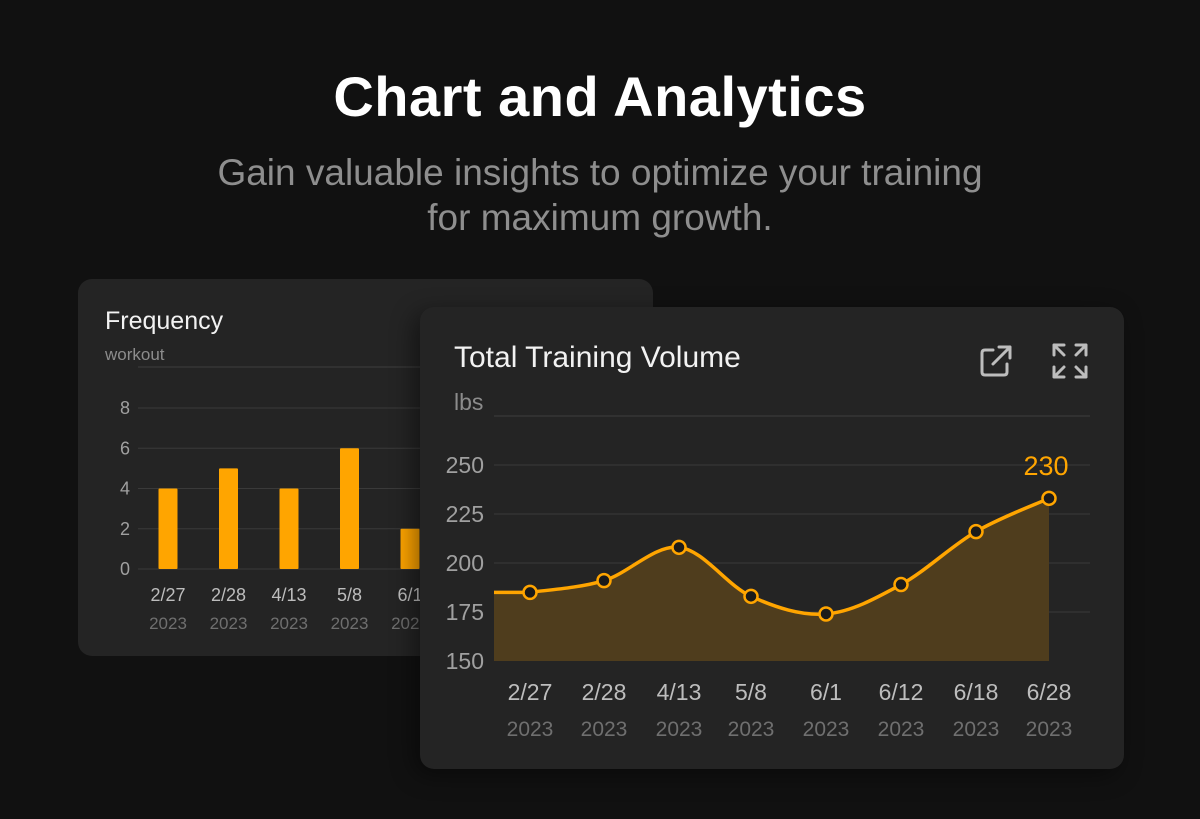  I want to click on page-title: Chart and Analytics, so click(600, 96).